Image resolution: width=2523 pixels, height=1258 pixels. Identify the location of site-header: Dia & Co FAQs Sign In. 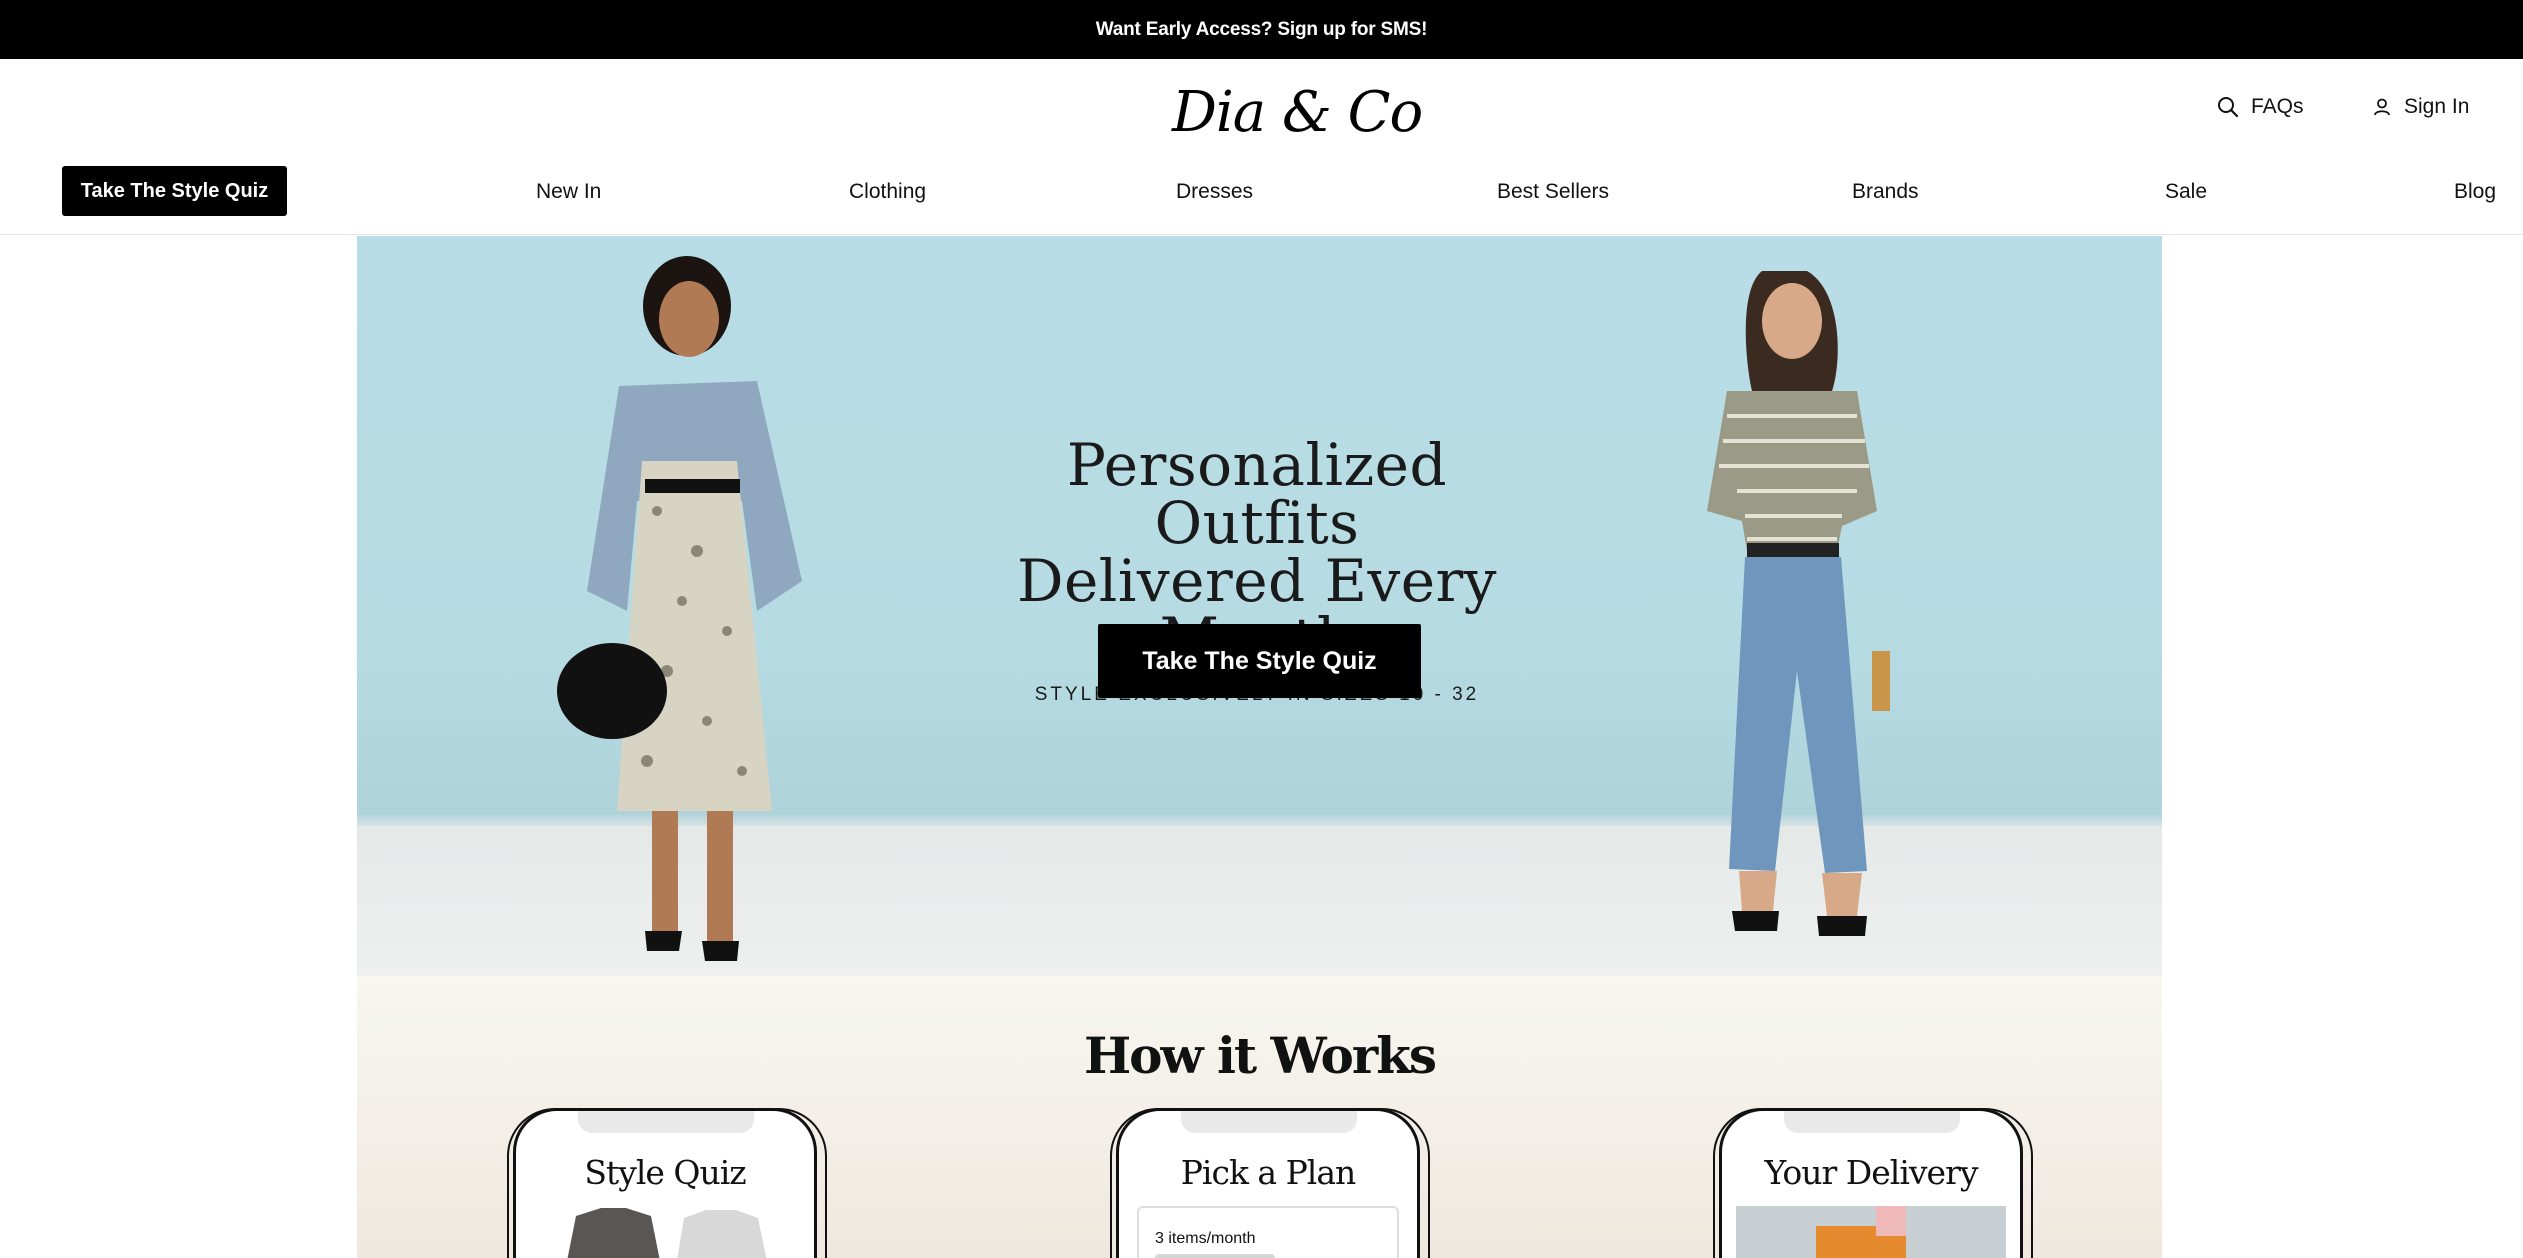
(1261, 112).